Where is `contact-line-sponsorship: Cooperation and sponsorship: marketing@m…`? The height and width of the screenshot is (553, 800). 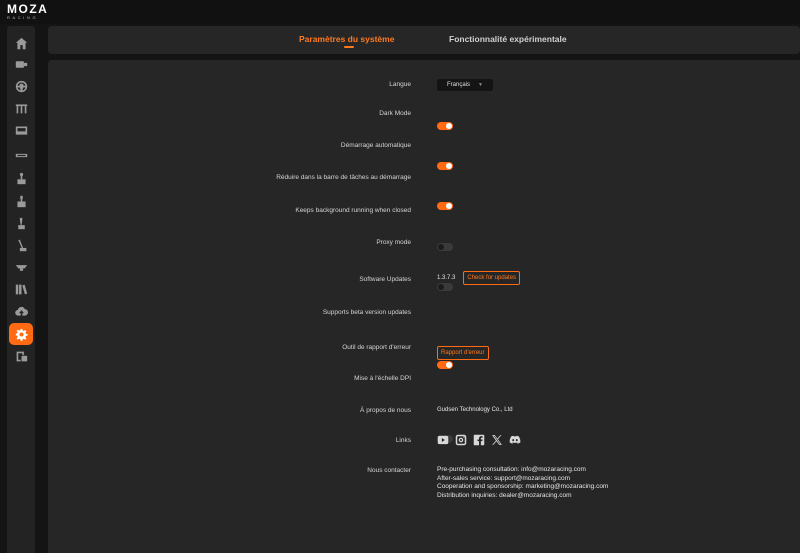
contact-line-sponsorship: Cooperation and sponsorship: marketing@m… is located at coordinates (523, 486).